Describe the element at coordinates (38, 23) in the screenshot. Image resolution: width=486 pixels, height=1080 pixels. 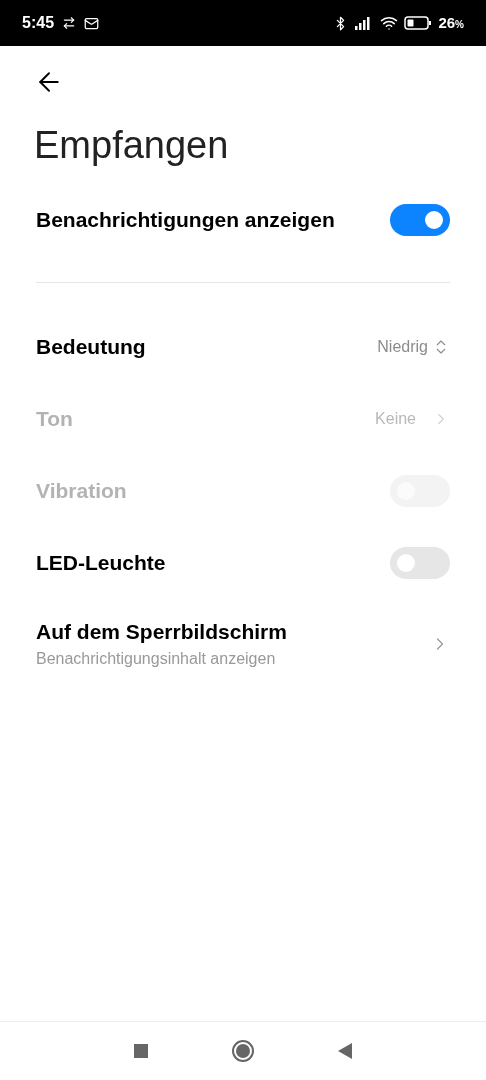
I see `status-time: 5:45` at that location.